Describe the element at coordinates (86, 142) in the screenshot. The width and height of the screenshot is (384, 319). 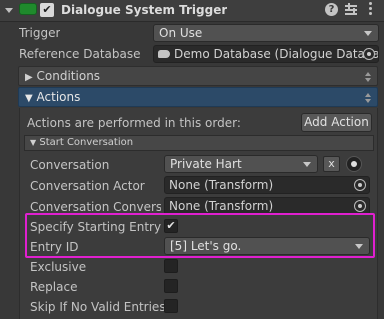
I see `start-conversation-label: Start Conversation` at that location.